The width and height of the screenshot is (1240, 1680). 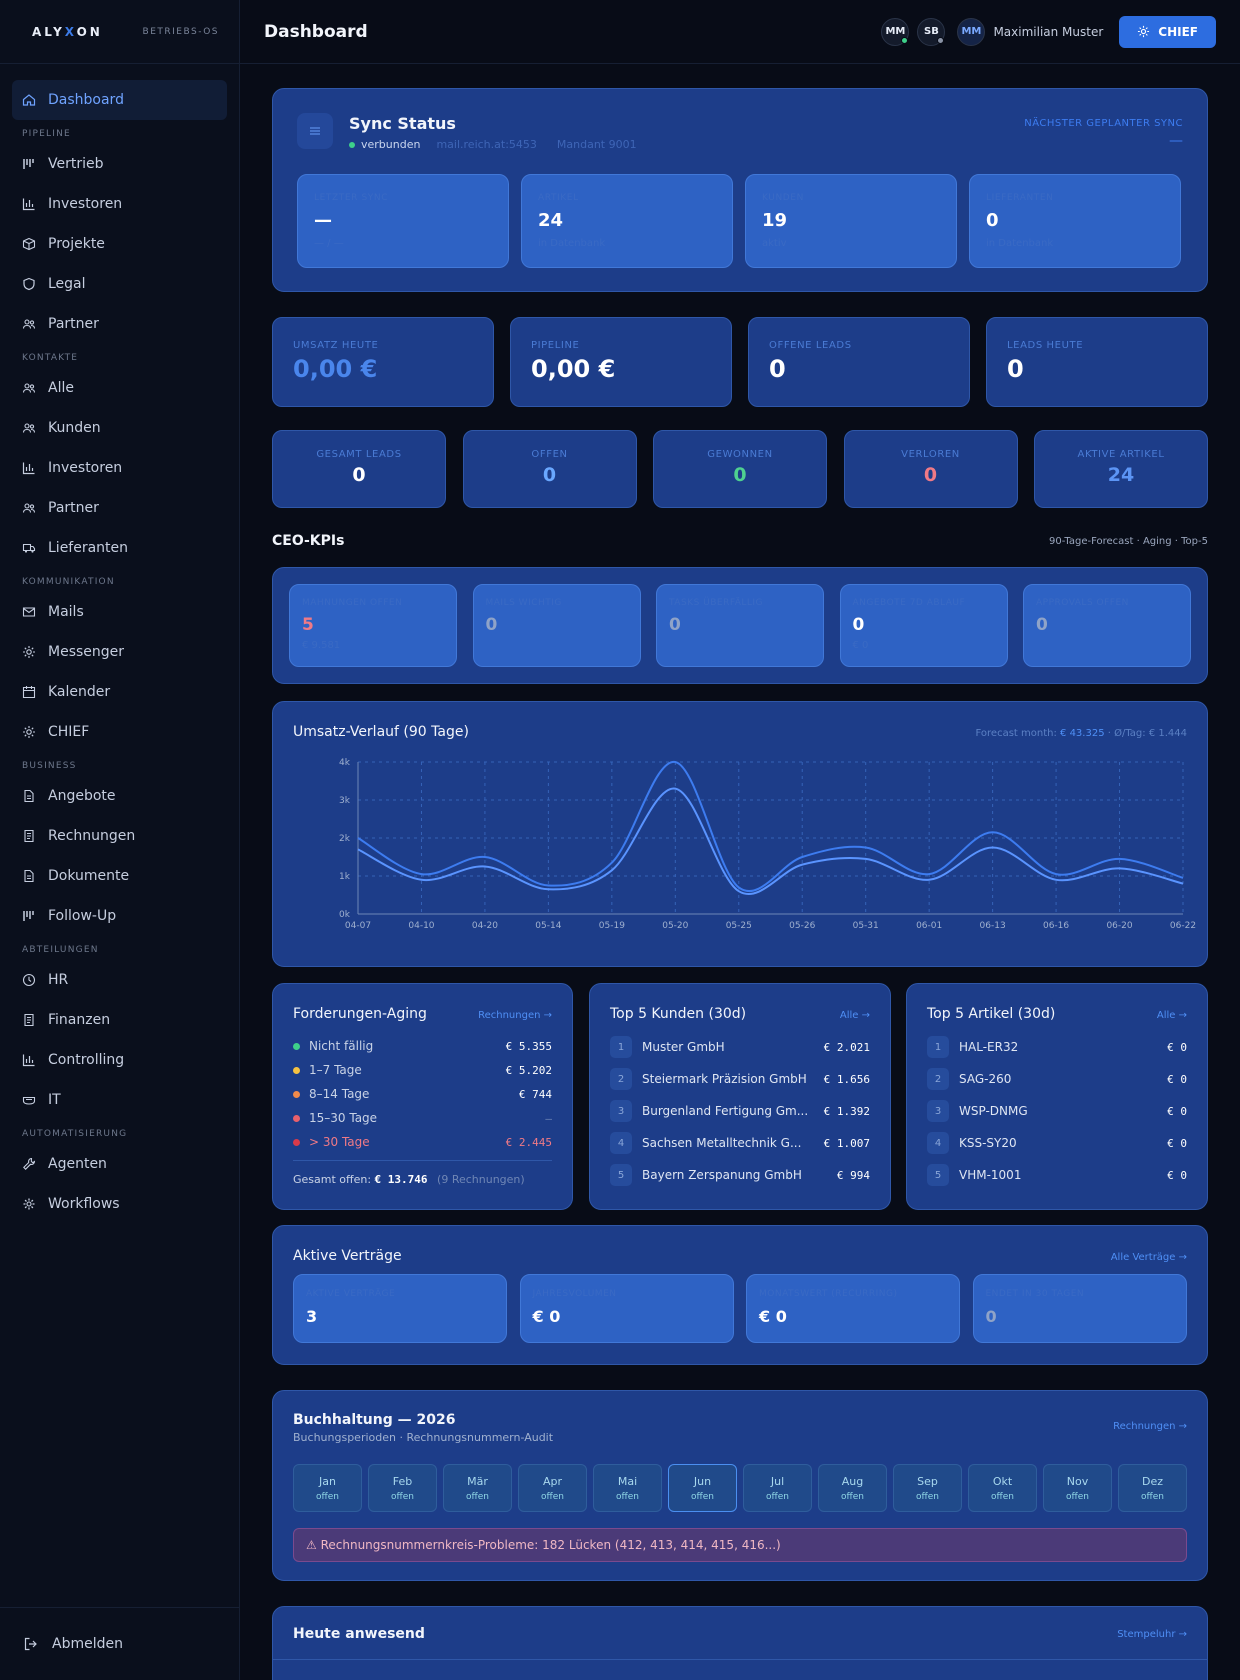 I want to click on month-status: offen, so click(x=927, y=1497).